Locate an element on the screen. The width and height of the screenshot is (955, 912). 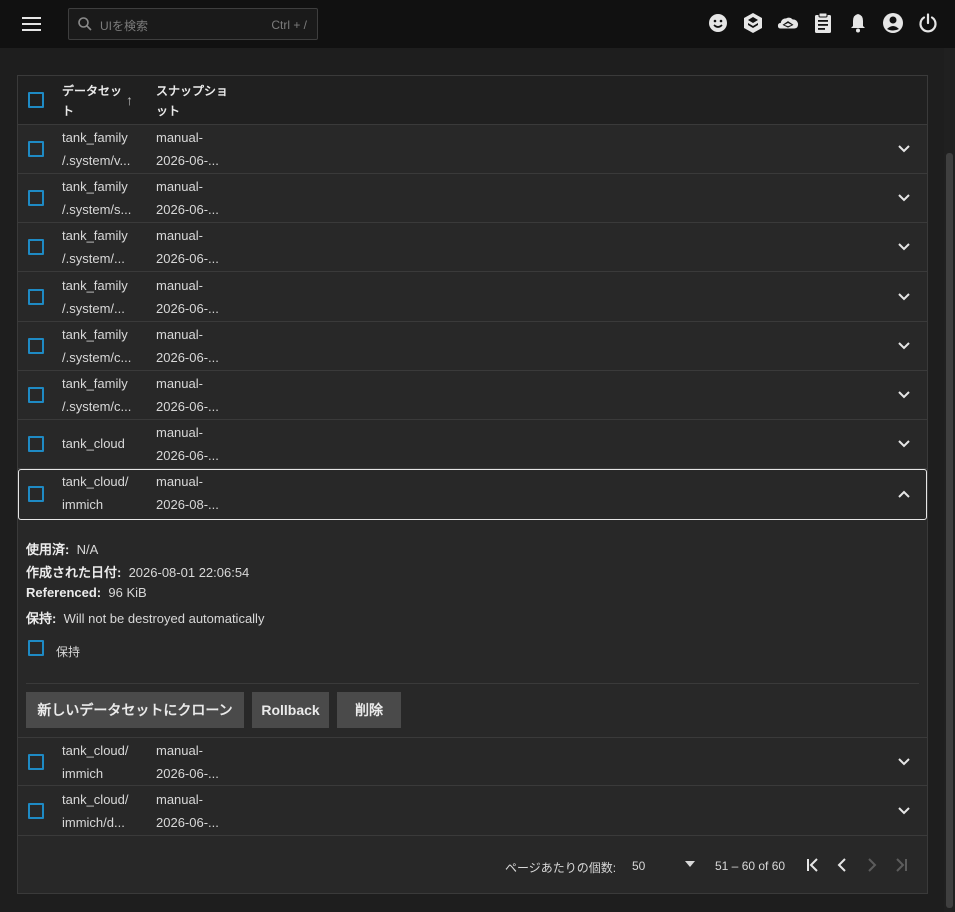
detail-used: 使用済: N/A is located at coordinates (62, 548).